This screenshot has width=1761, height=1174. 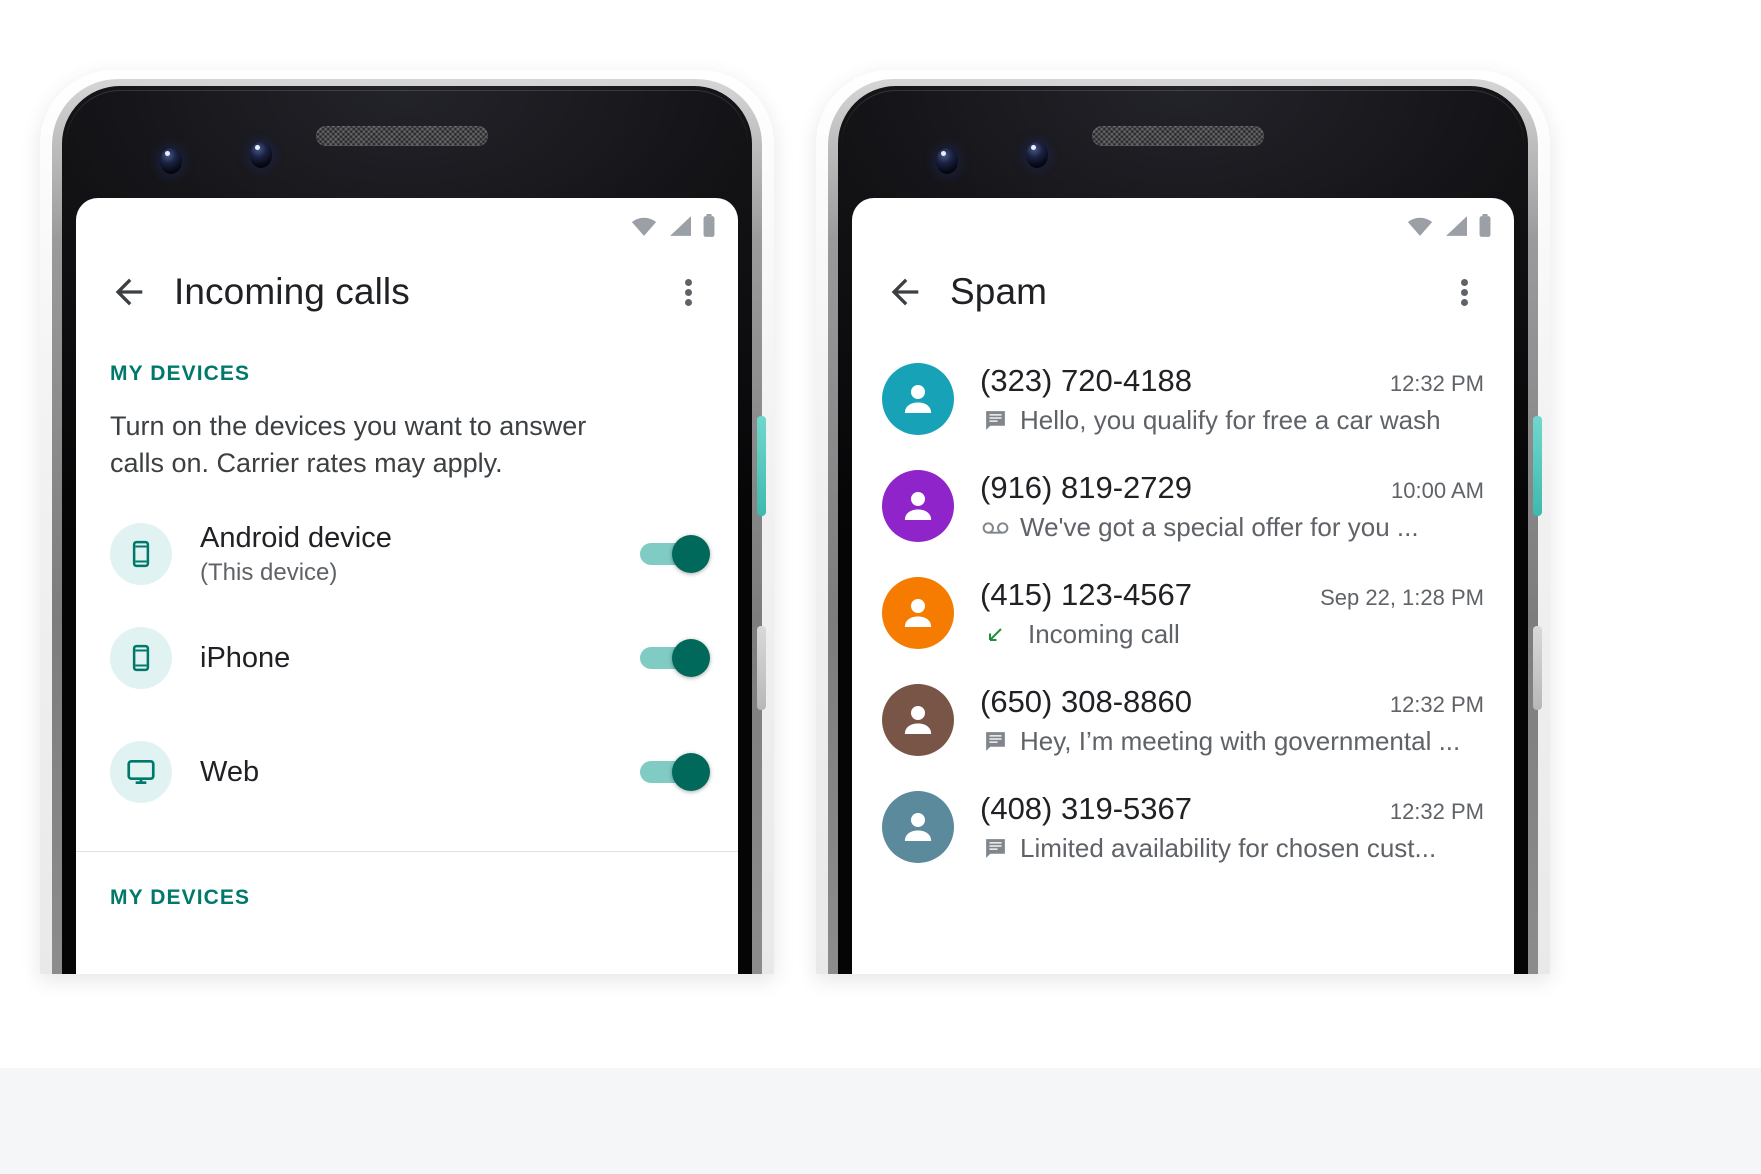 What do you see at coordinates (1402, 597) in the screenshot?
I see `spam-timestamp: Sep 22, 1:28 PM` at bounding box center [1402, 597].